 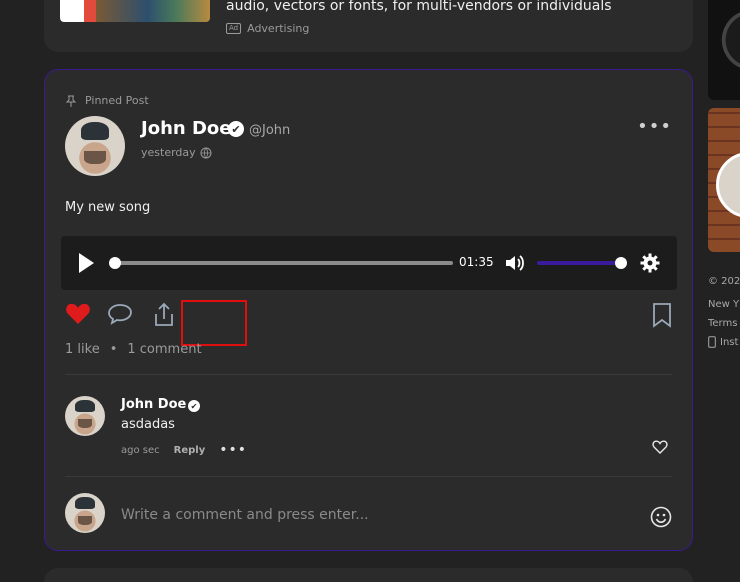 I want to click on heart-icon, so click(x=78, y=314).